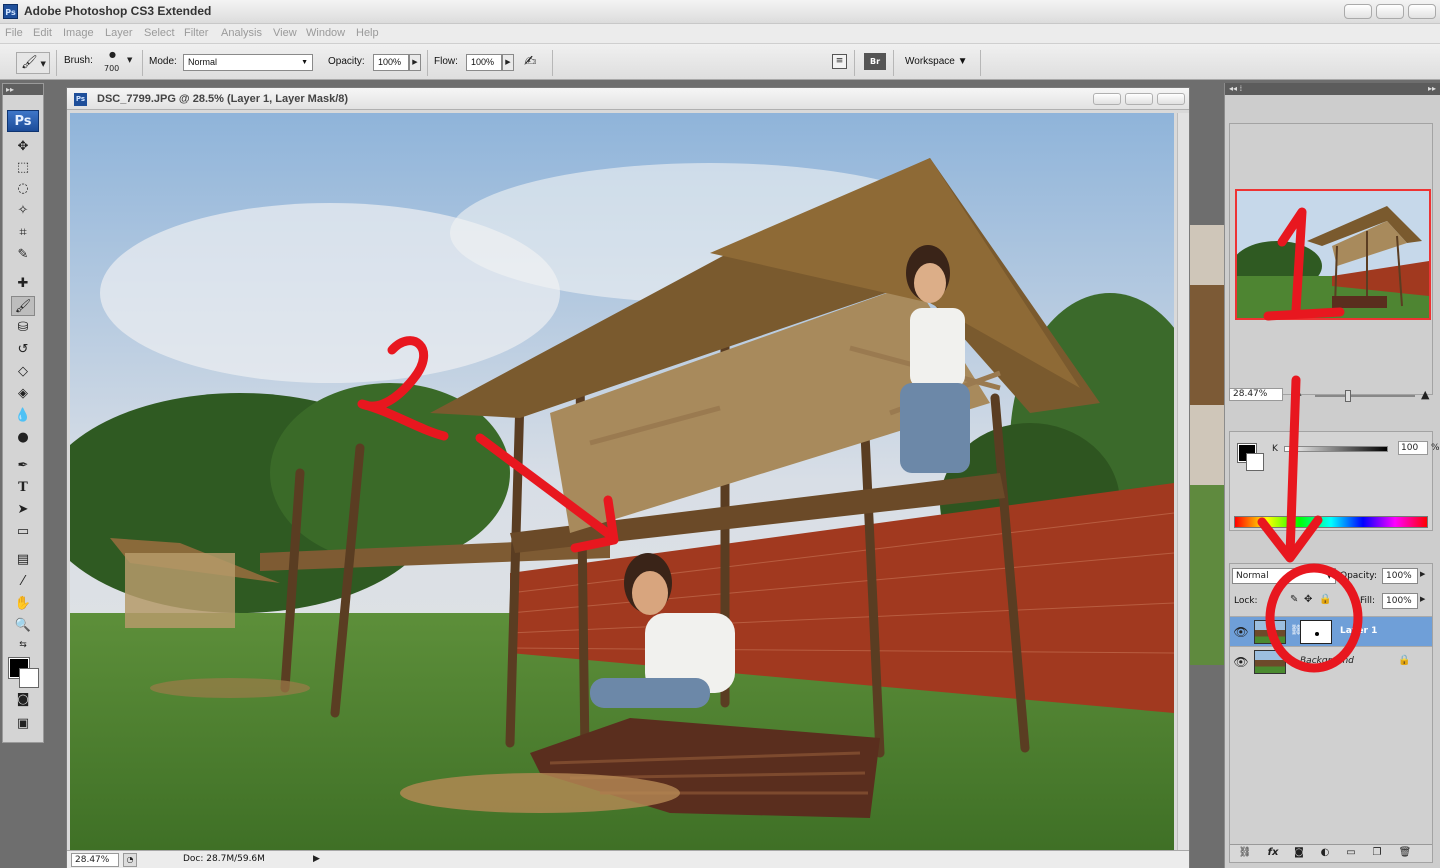  I want to click on navigator-zoom-field: 28.47%, so click(1256, 394).